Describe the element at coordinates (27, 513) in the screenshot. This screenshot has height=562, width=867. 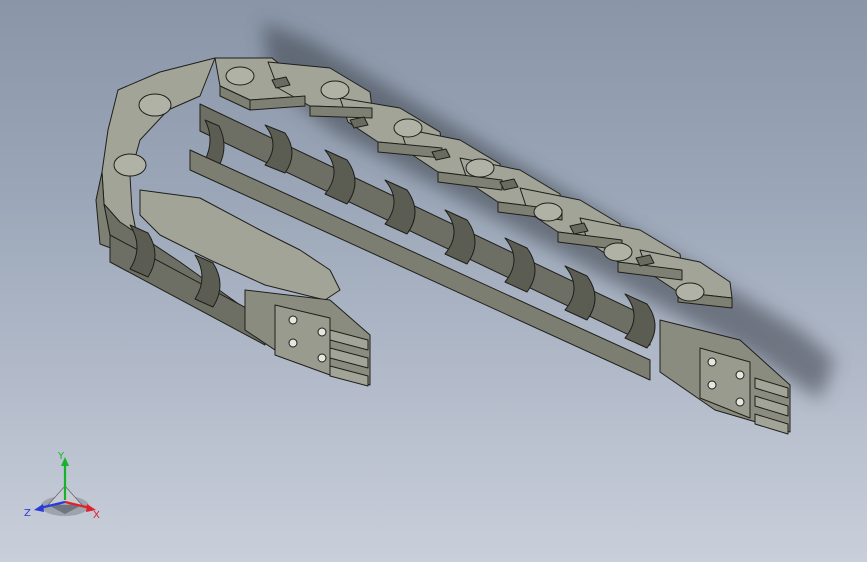
I see `z-axis-label: Z` at that location.